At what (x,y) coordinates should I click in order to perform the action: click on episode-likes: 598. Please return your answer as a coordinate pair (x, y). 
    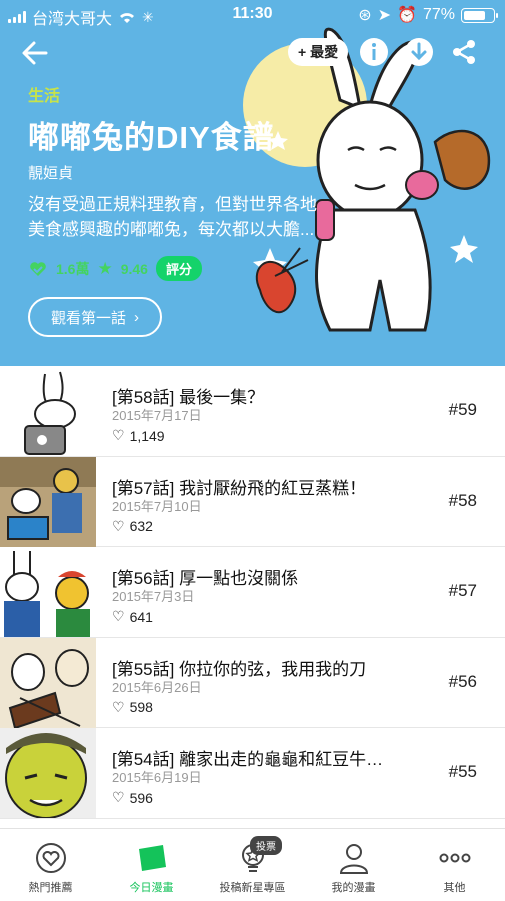
    Looking at the image, I should click on (141, 707).